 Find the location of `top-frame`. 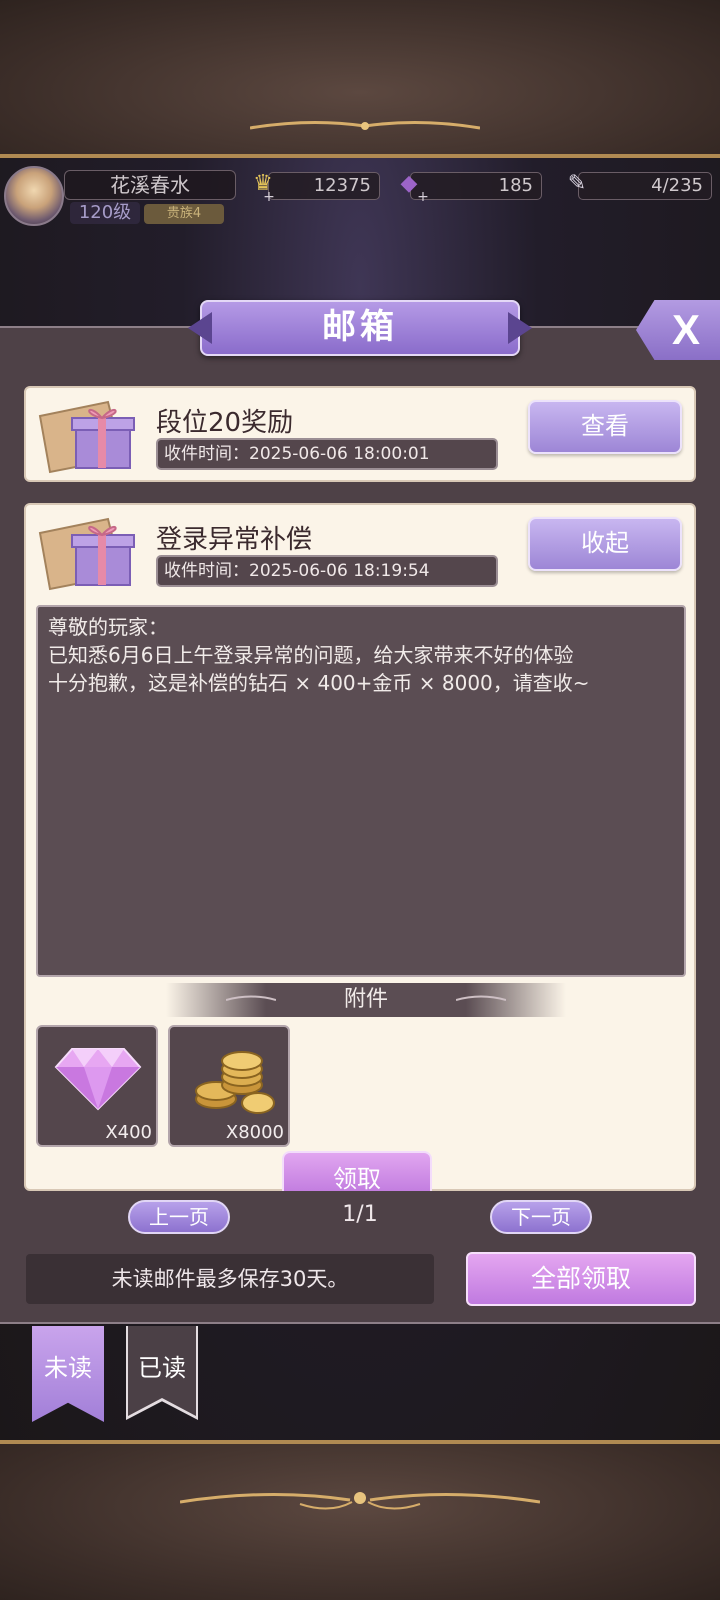

top-frame is located at coordinates (360, 79).